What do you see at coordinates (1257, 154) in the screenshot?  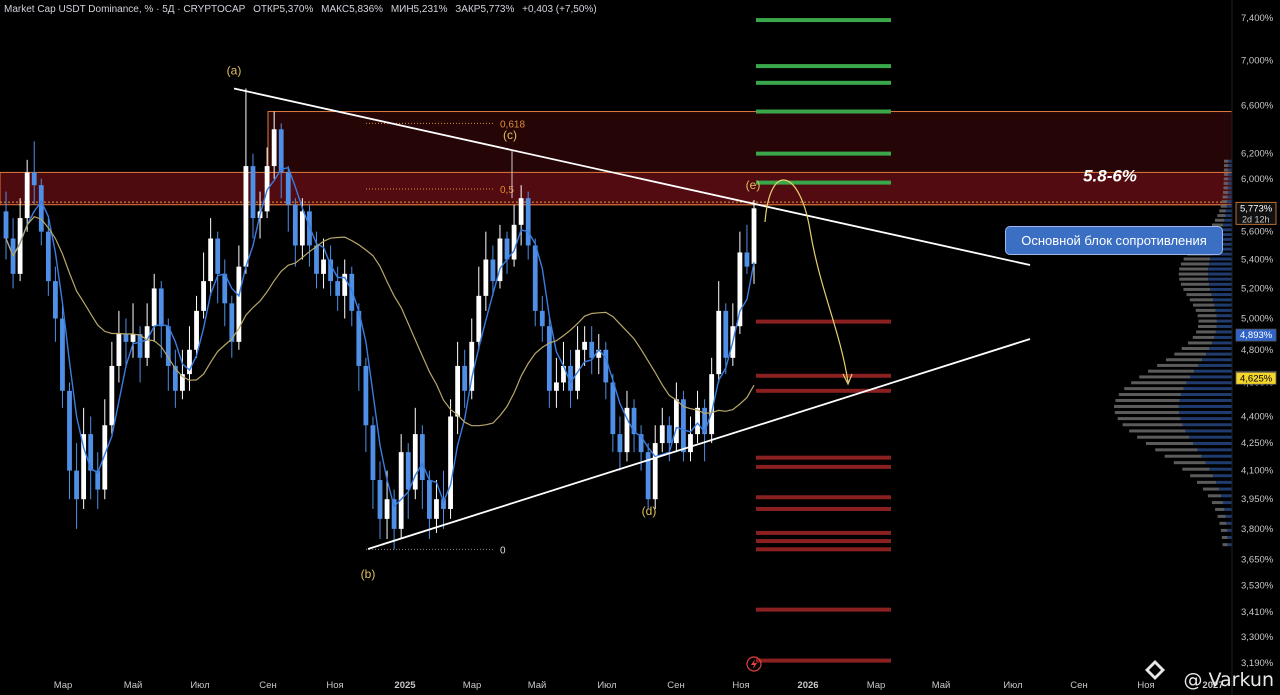 I see `y-tick-label: 6,200%` at bounding box center [1257, 154].